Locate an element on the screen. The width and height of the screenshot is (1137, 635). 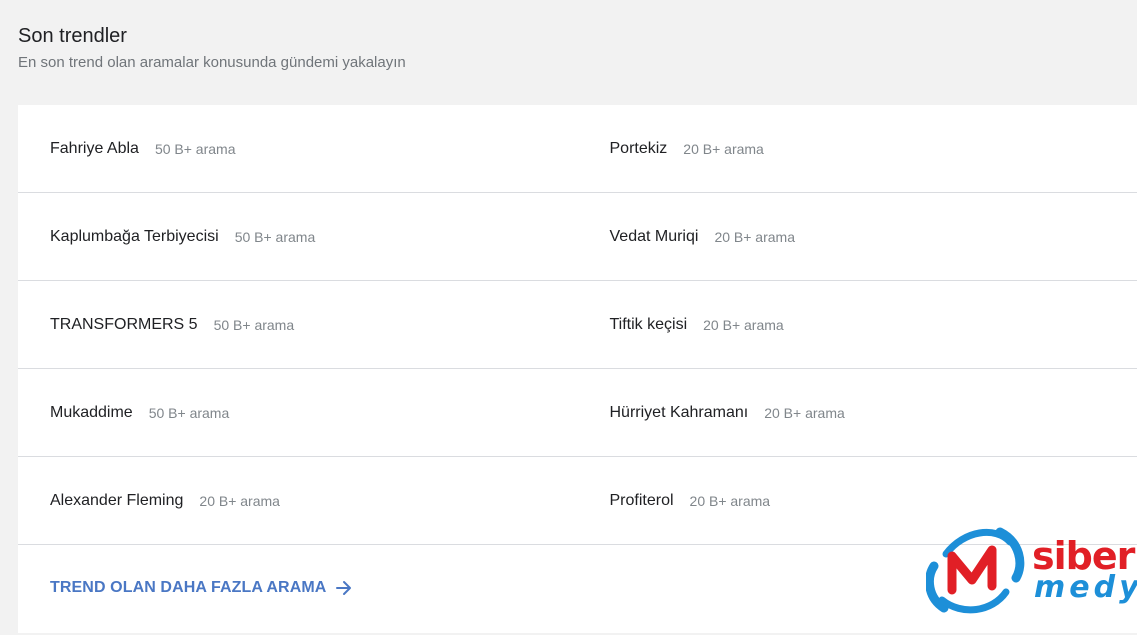
trend-item: Vedat Muriqi 20 B+ arama is located at coordinates (857, 236).